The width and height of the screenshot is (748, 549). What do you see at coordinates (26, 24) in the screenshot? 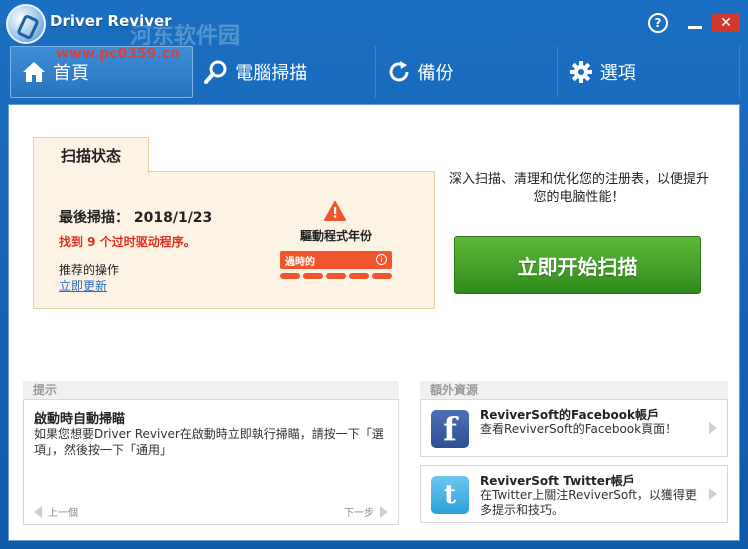
I see `app-logo-icon` at bounding box center [26, 24].